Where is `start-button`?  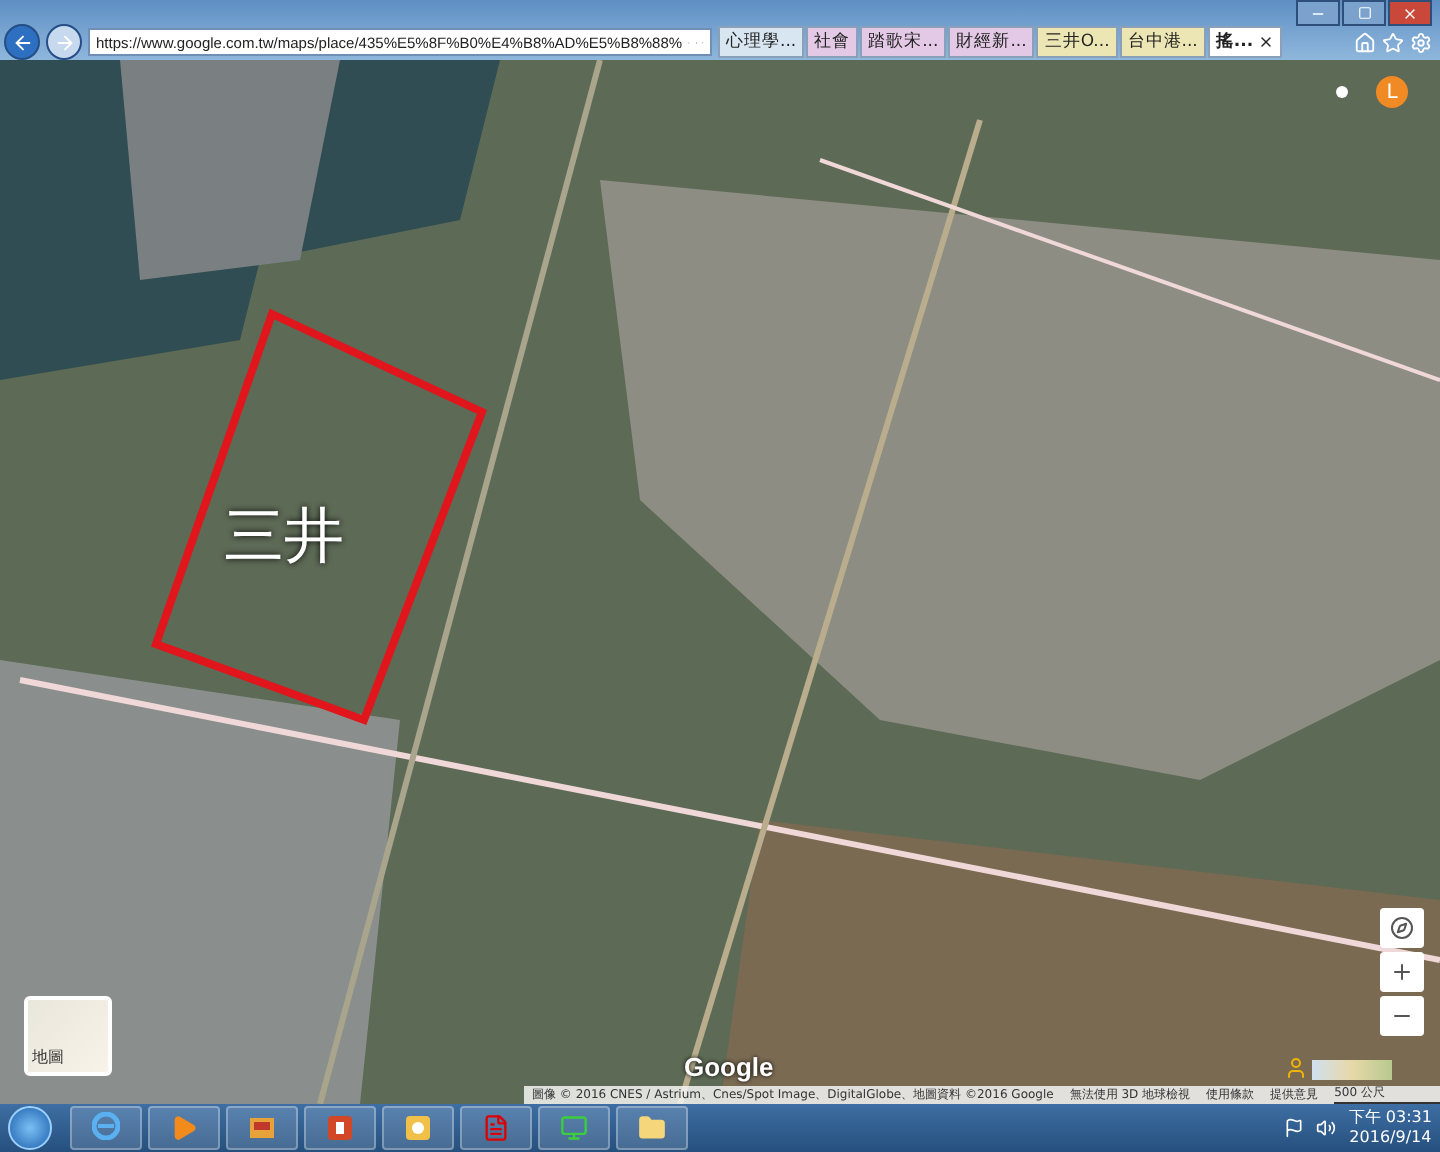
start-button is located at coordinates (30, 1128).